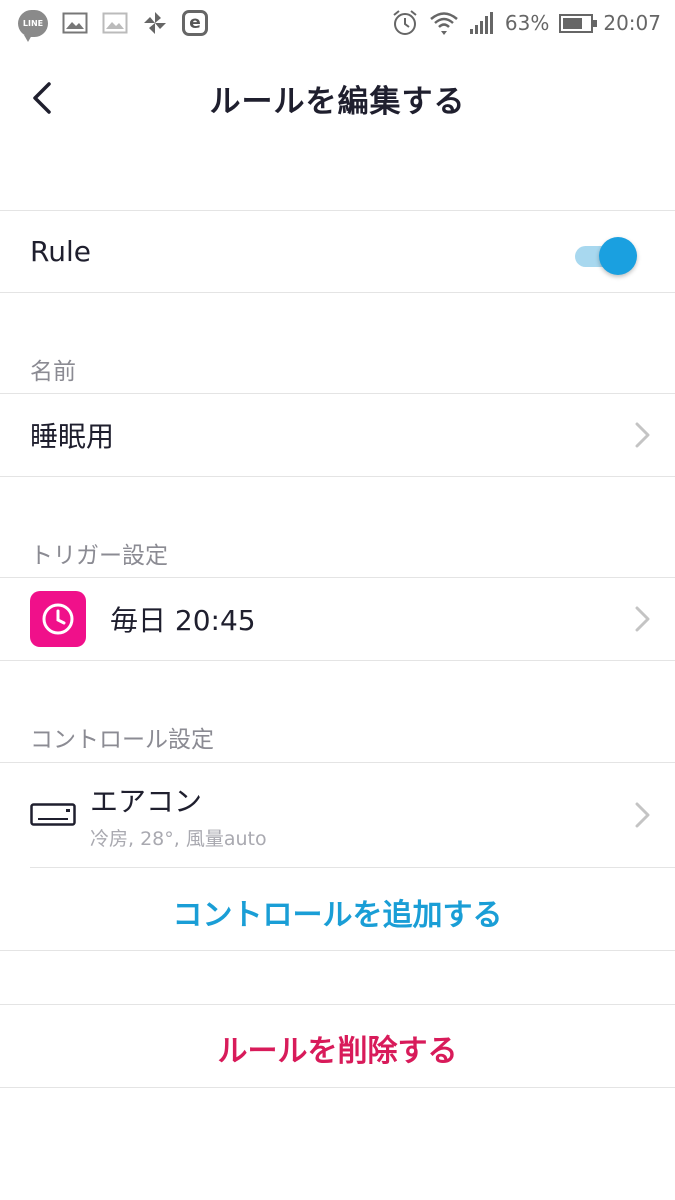  What do you see at coordinates (122, 740) in the screenshot?
I see `control-section-label: コントロール設定` at bounding box center [122, 740].